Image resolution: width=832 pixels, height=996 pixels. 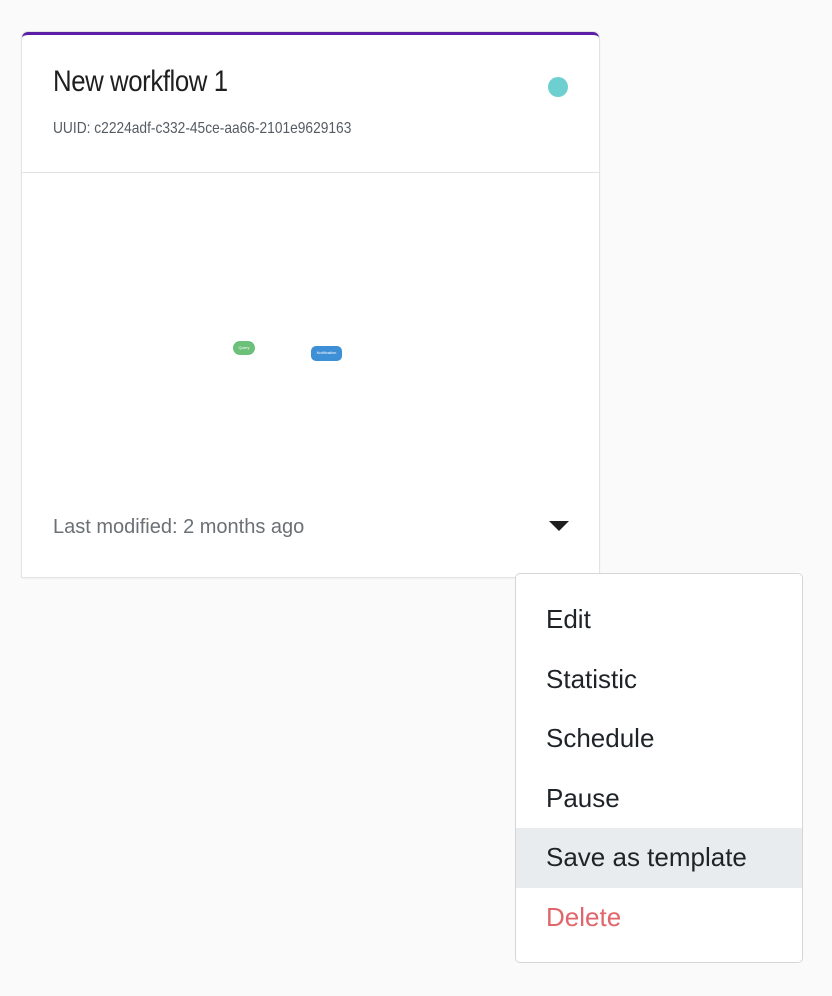 I want to click on last-modified-text: Last modified: 2 months ago, so click(x=179, y=527).